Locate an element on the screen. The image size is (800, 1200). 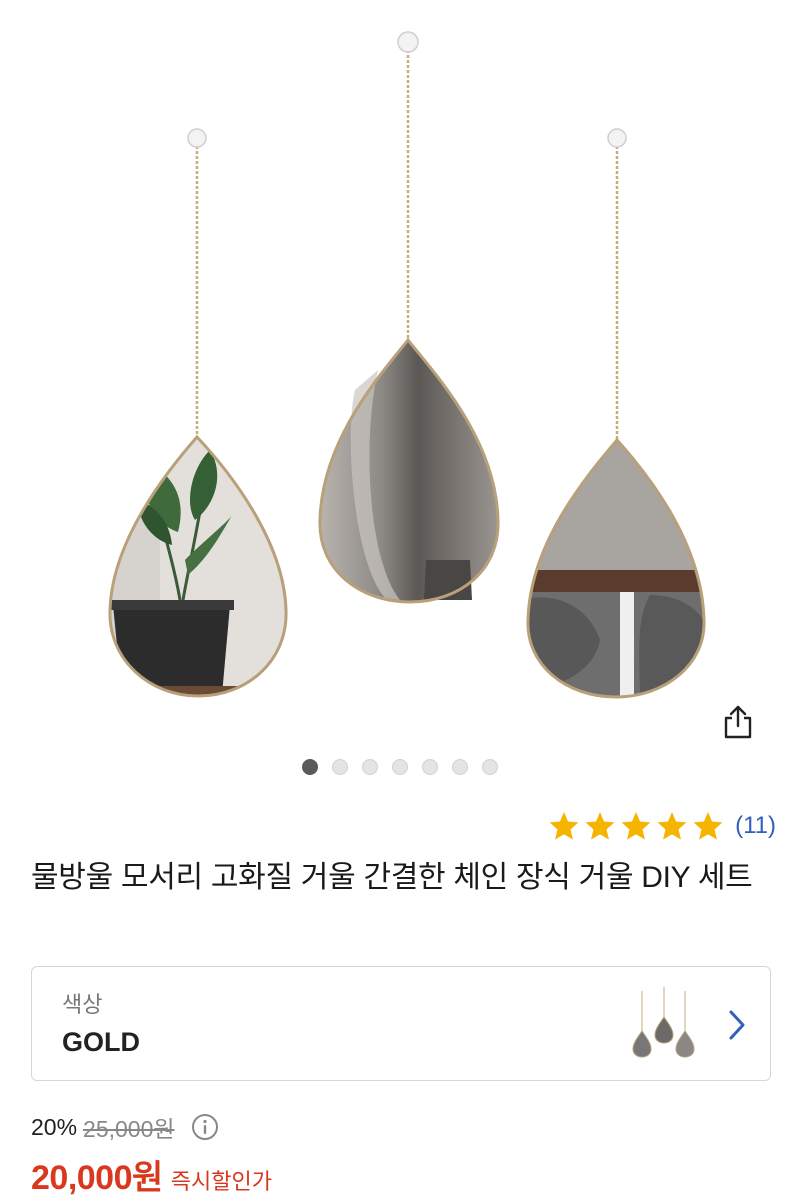
share-button is located at coordinates (738, 722).